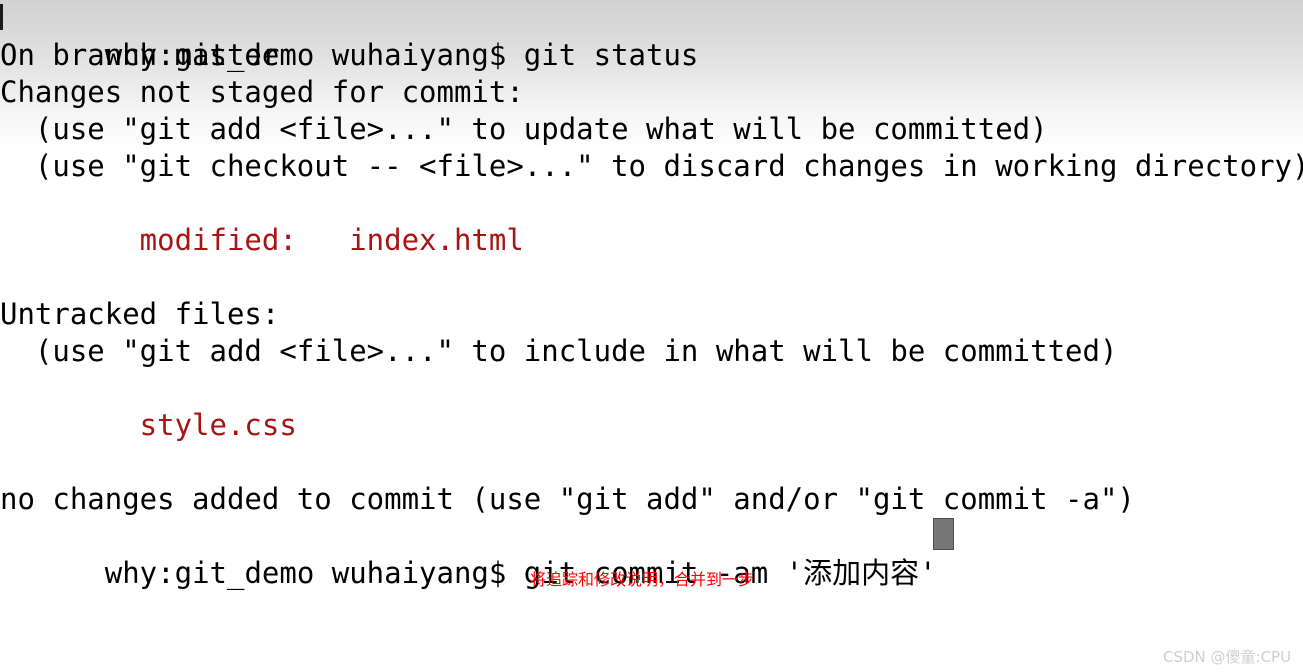 The image size is (1303, 672). I want to click on terminal-line-untracked-file: style.css, so click(148, 425).